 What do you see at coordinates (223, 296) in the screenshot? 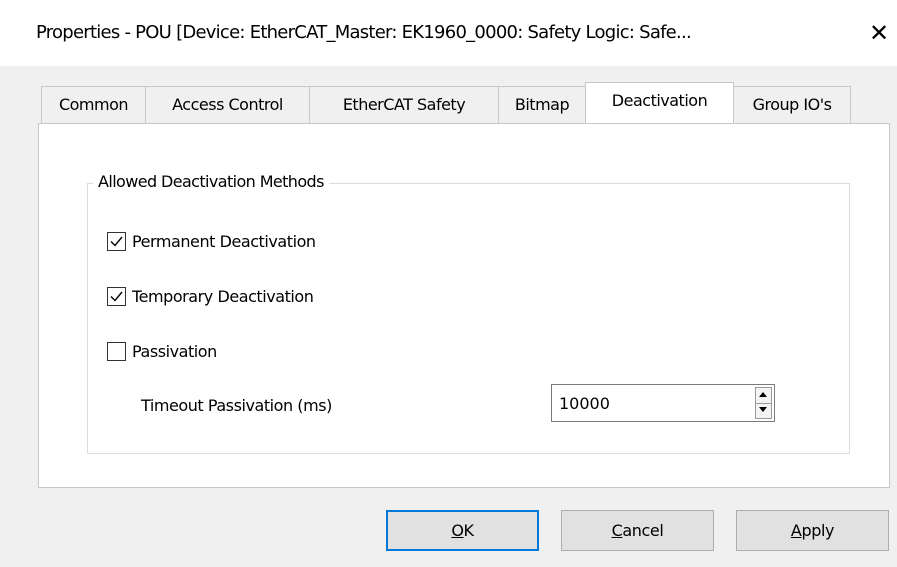
I see `temporary-deactivation-label: Temporary Deactivation` at bounding box center [223, 296].